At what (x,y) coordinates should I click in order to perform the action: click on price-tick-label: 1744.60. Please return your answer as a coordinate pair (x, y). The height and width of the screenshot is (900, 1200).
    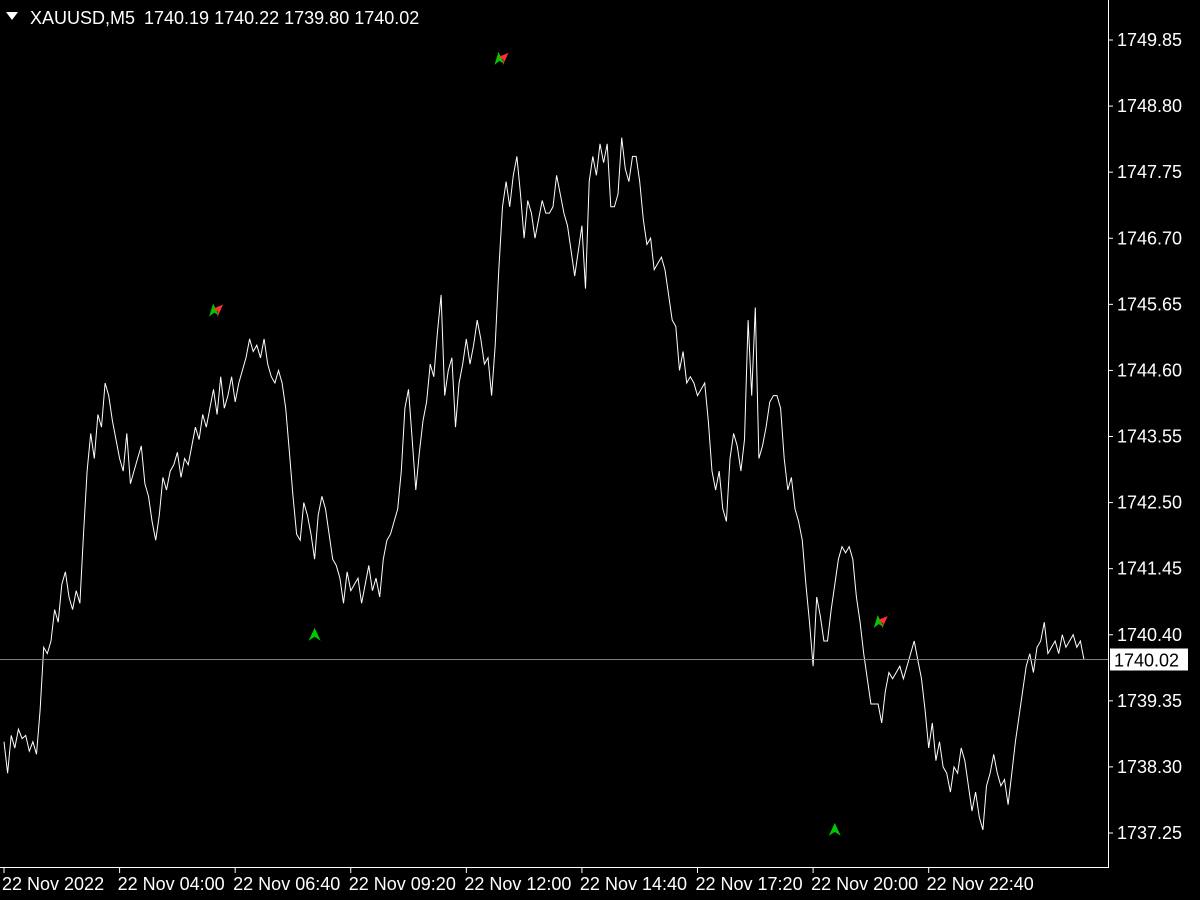
    Looking at the image, I should click on (1149, 370).